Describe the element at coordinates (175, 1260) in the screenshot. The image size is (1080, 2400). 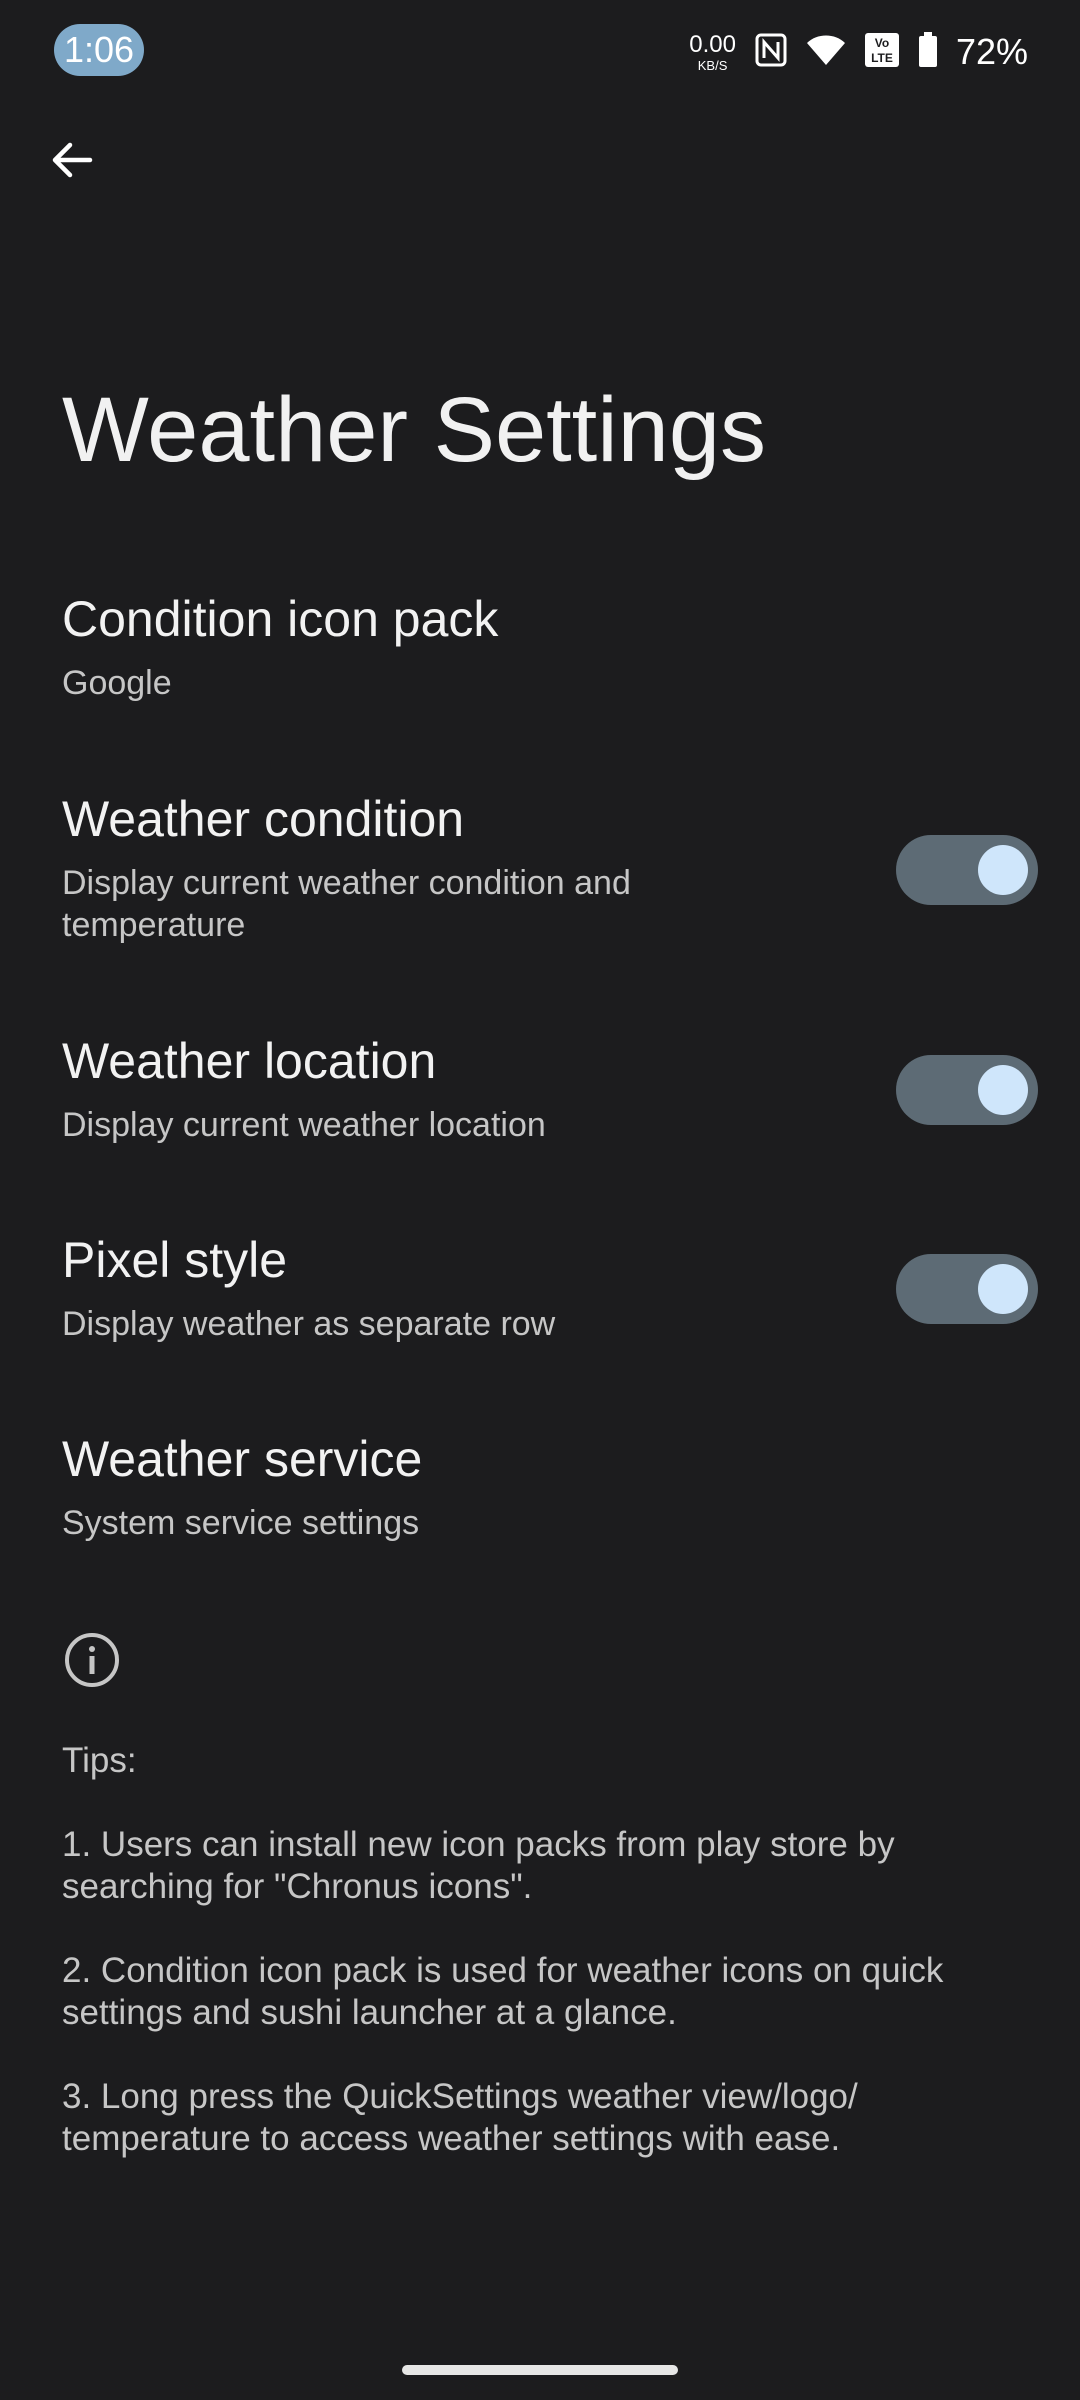
I see `setting-title: Pixel style` at that location.